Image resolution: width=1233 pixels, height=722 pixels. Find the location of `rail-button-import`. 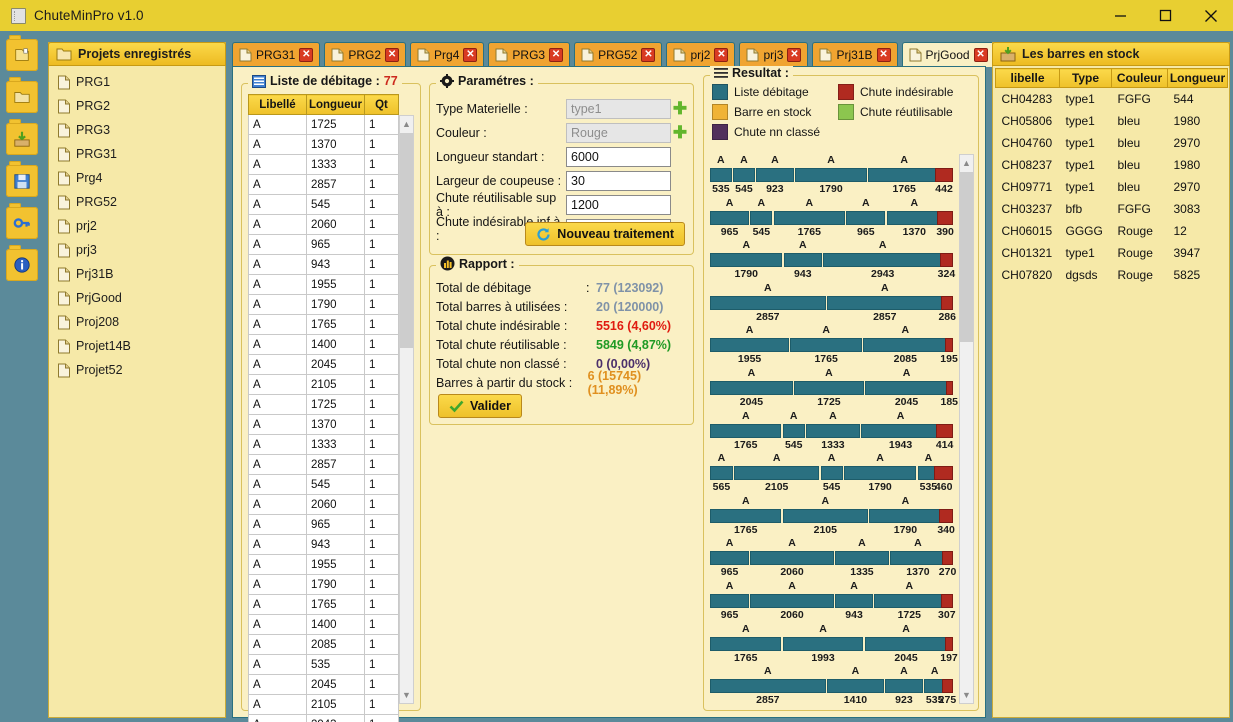

rail-button-import is located at coordinates (22, 137).